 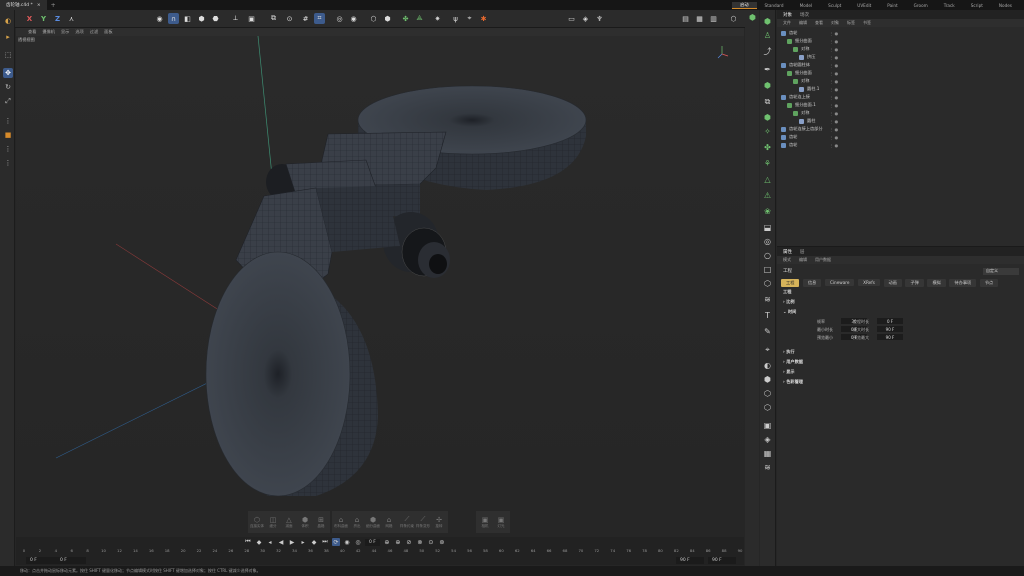 What do you see at coordinates (803, 260) in the screenshot?
I see `am-menu-edit: 编辑` at bounding box center [803, 260].